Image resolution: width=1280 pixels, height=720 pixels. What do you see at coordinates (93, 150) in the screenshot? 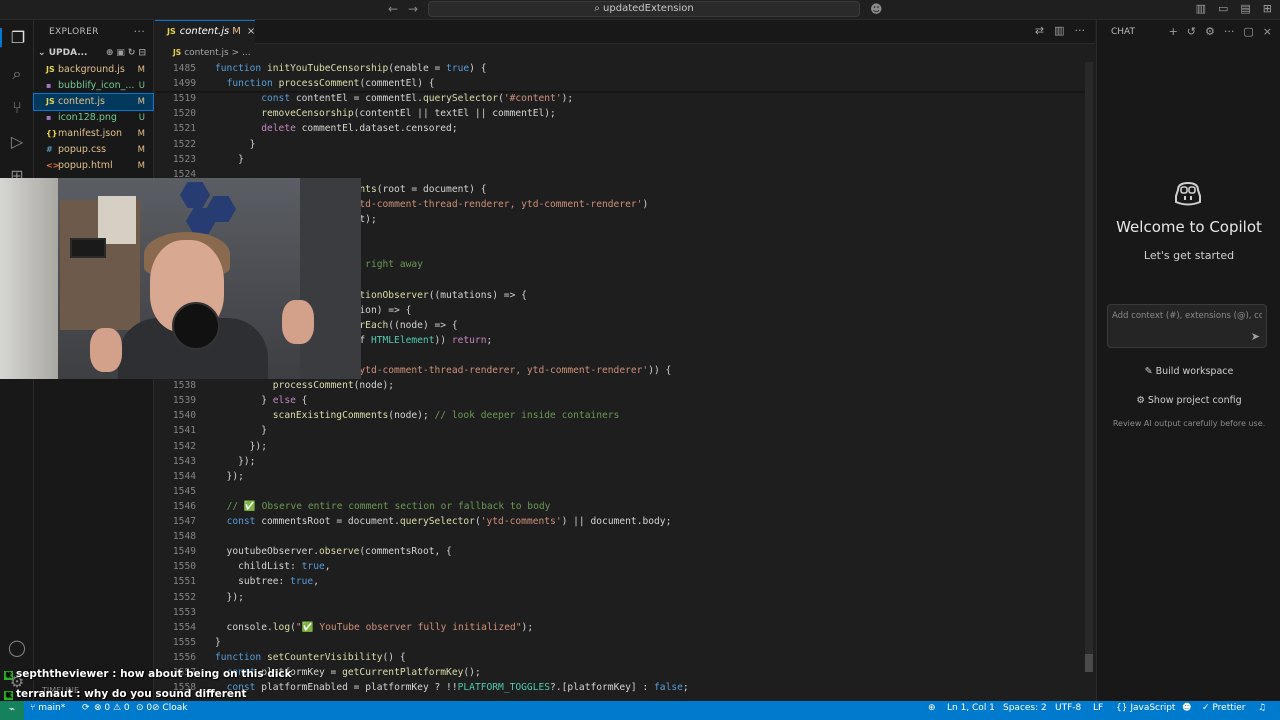
I see `file-item: # popup.css M` at bounding box center [93, 150].